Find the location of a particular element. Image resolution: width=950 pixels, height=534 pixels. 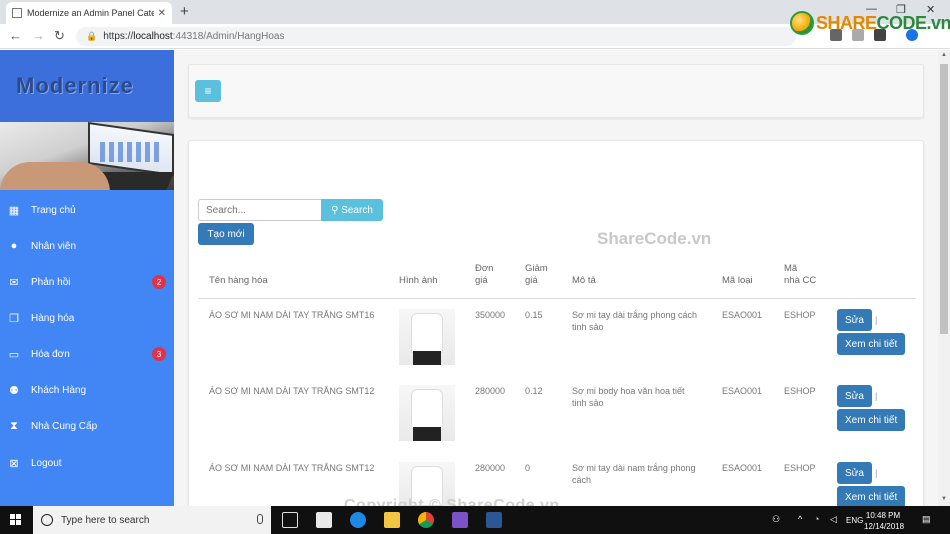

grid-icon: ▦ is located at coordinates (14, 210).